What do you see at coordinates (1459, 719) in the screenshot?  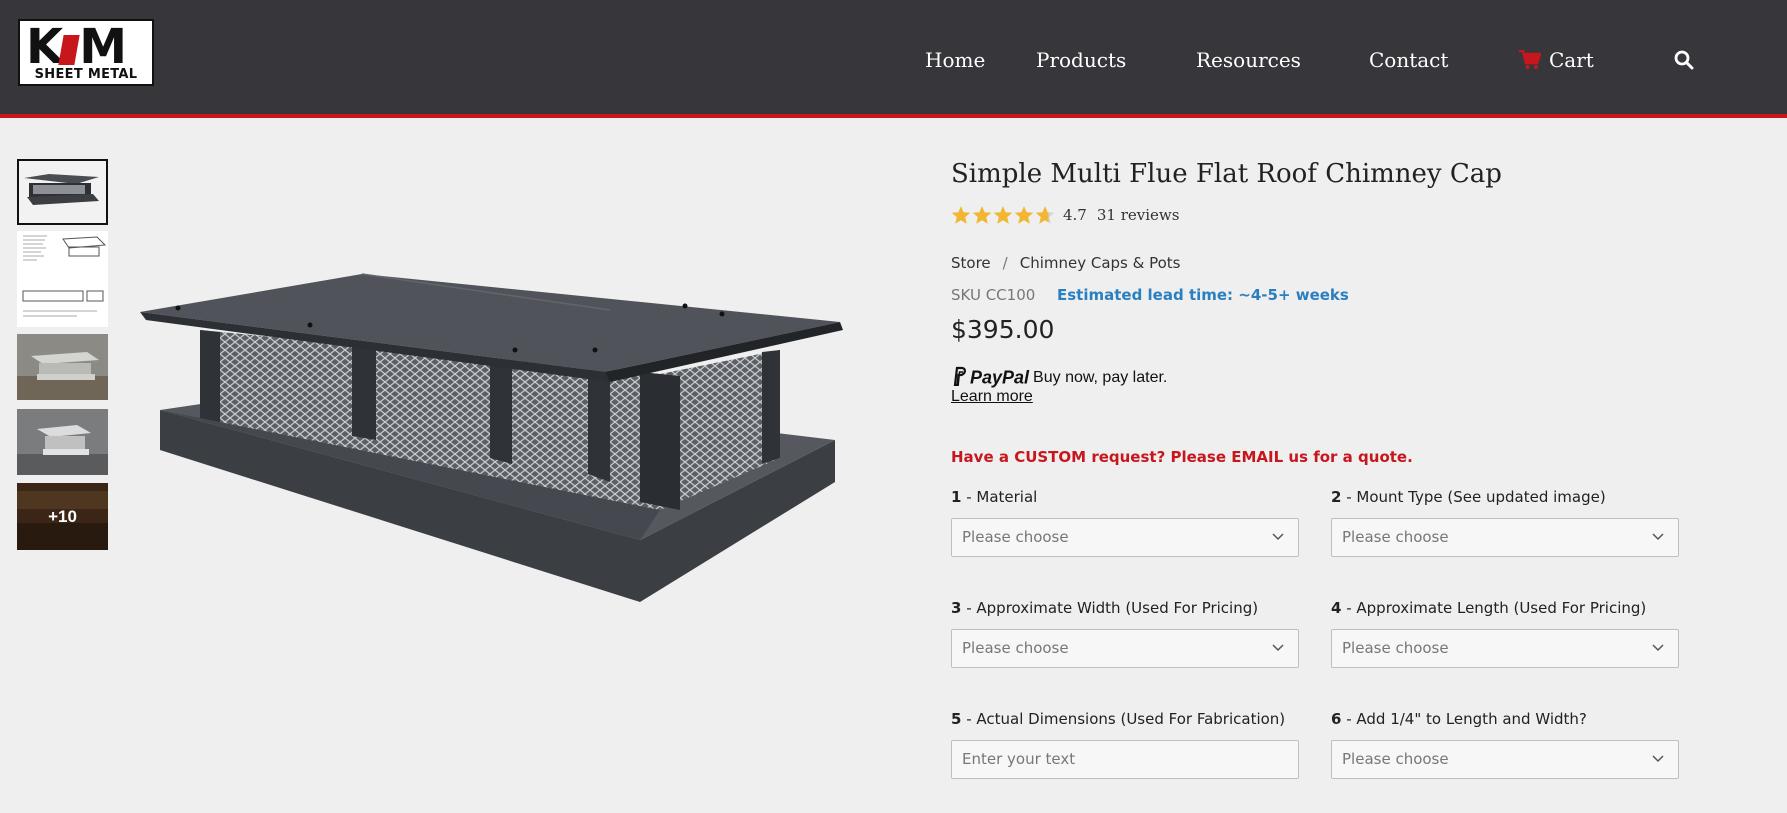 I see `option-6-label: 6 - Add 1/4" to Length and Width?` at bounding box center [1459, 719].